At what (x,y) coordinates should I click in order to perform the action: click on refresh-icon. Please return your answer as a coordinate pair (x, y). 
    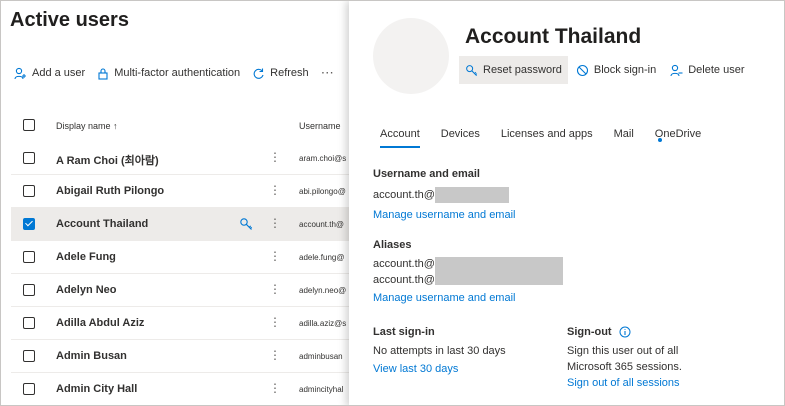
    Looking at the image, I should click on (258, 73).